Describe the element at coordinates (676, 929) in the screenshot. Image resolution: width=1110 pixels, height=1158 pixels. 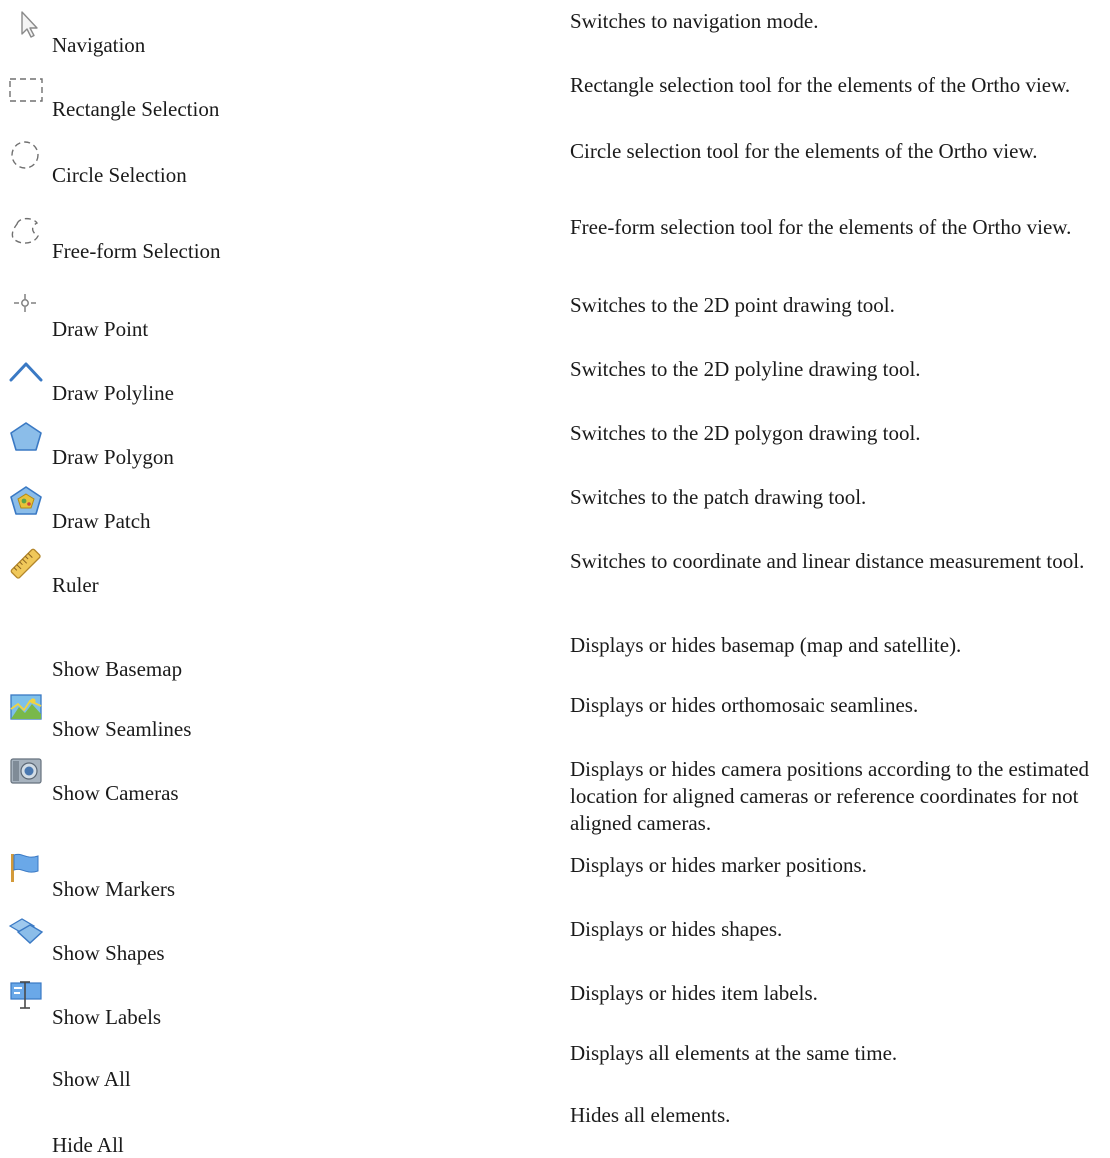
I see `tool-description: Displays or hides shapes.` at that location.